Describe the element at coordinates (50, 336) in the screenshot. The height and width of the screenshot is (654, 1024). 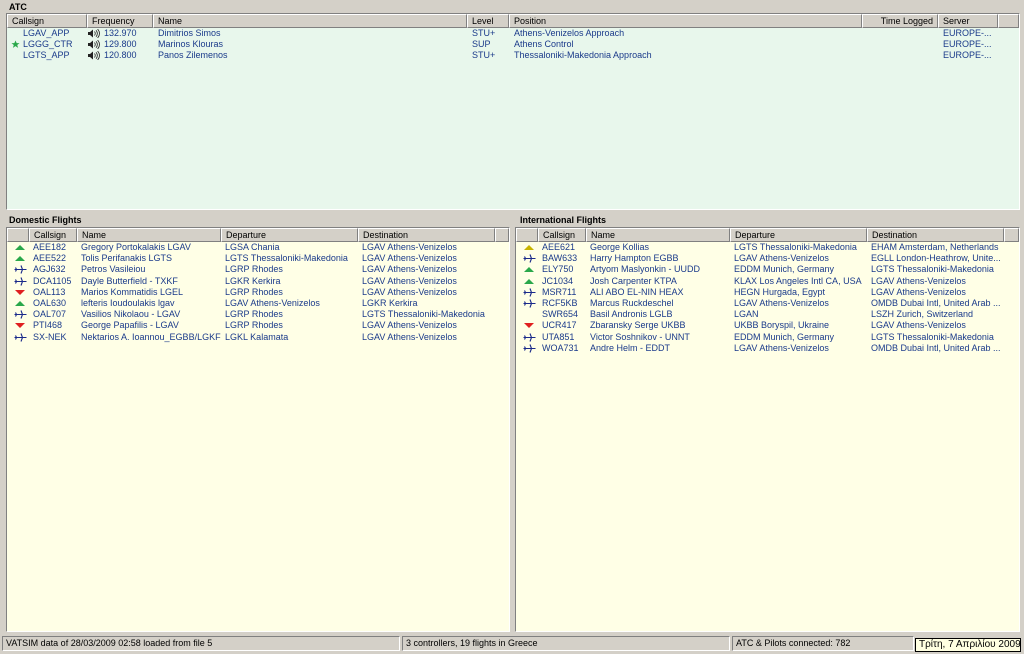
I see `domestic-callsign: SX-NEK` at that location.